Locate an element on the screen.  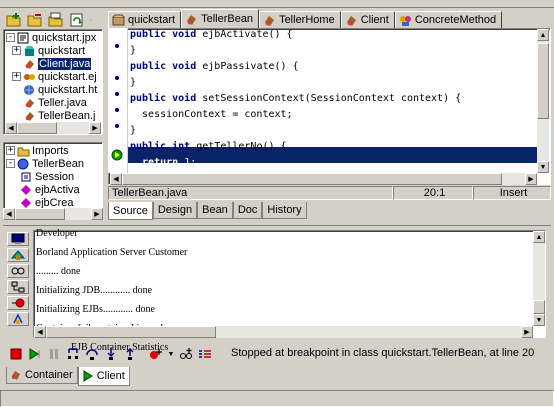
code-line: public int getTellerNo() { is located at coordinates (208, 147).